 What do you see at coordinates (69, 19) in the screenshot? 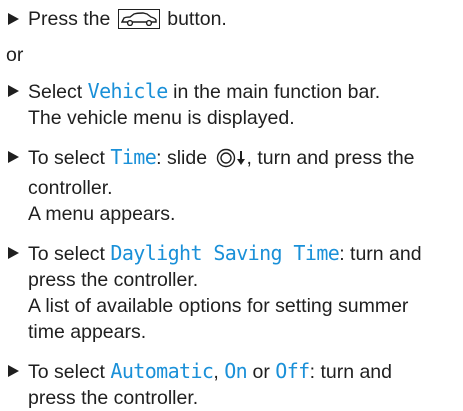
I see `step-text: Press the` at bounding box center [69, 19].